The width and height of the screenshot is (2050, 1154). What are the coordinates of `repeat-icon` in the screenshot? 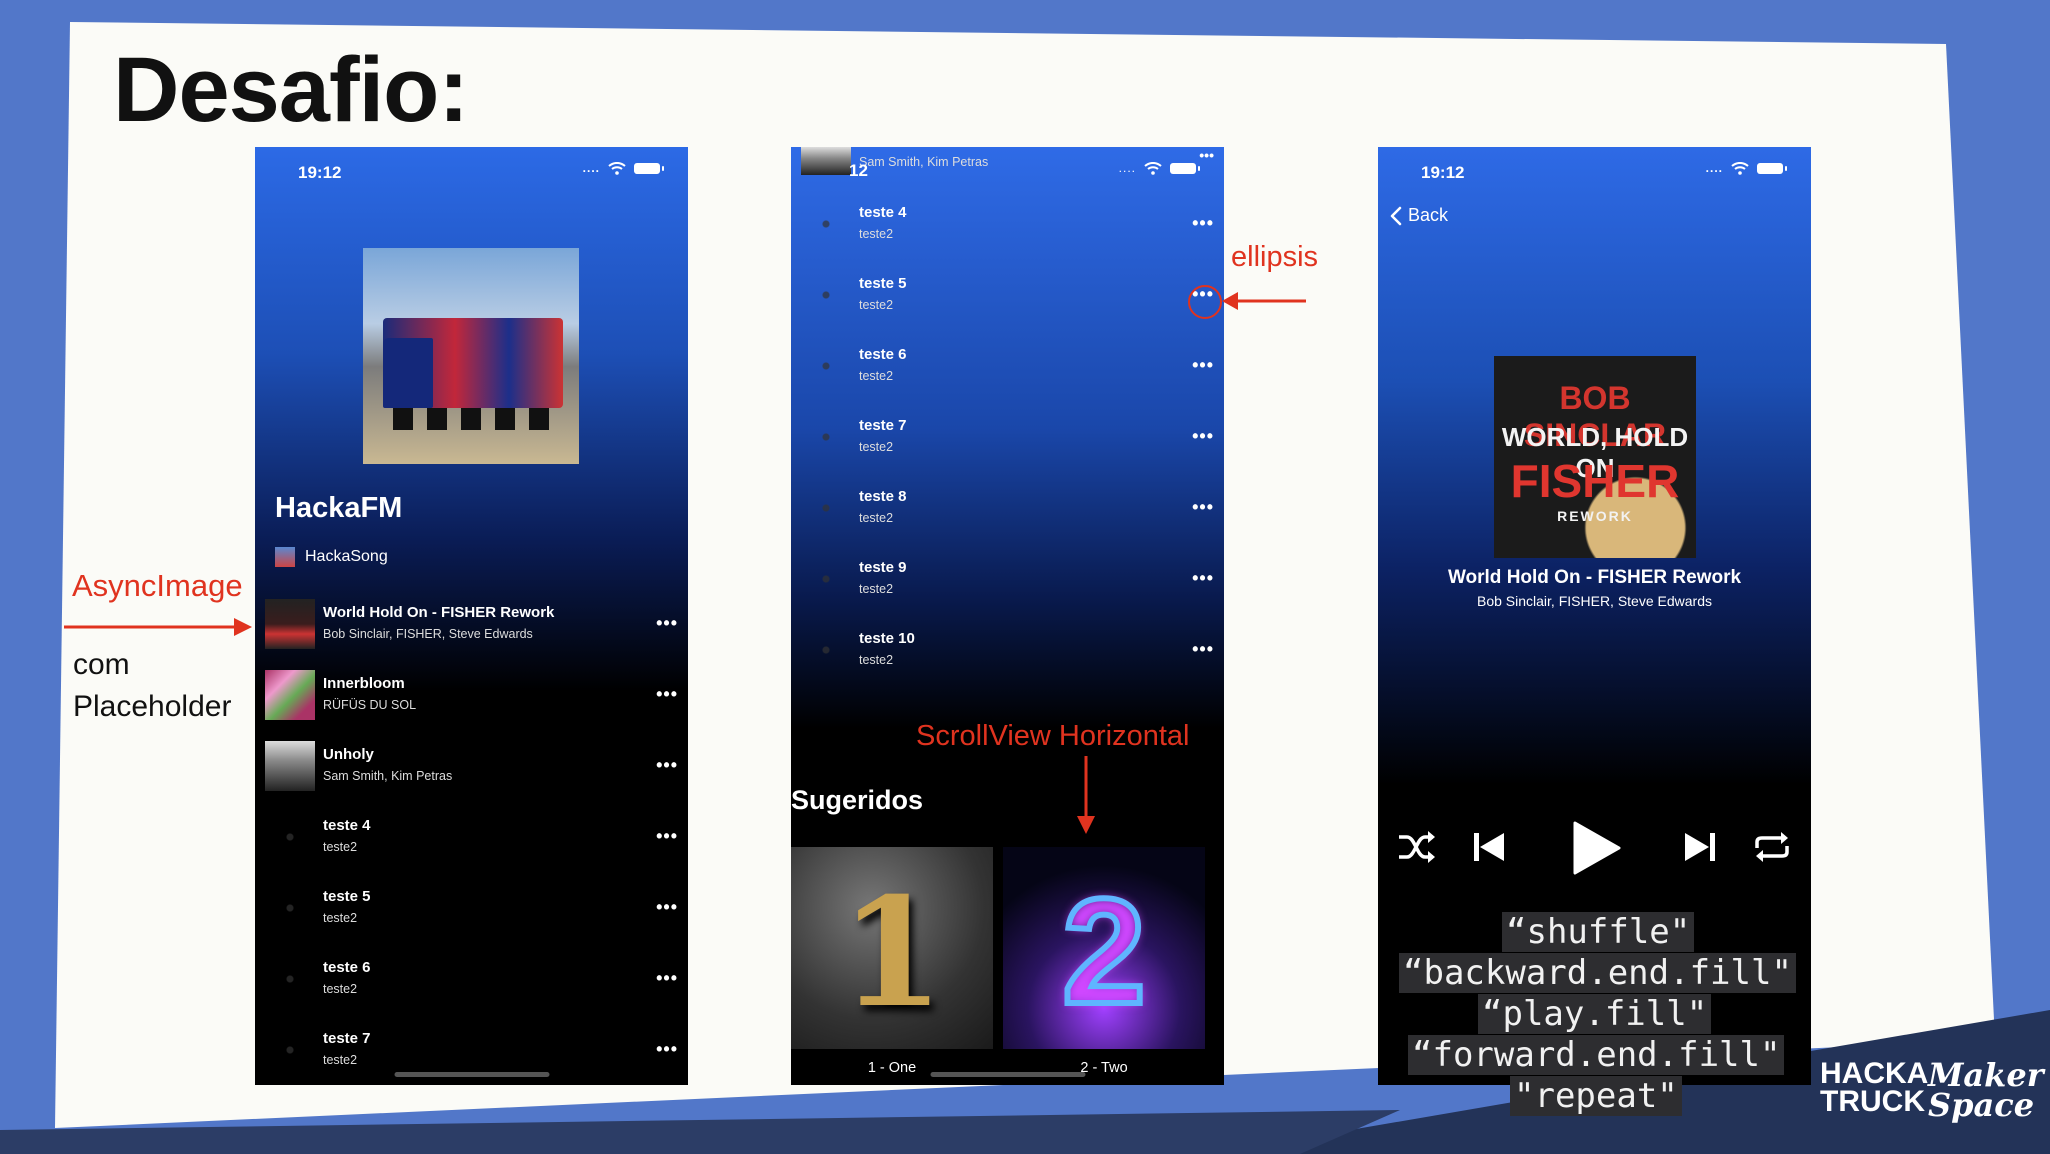 It's located at (1772, 847).